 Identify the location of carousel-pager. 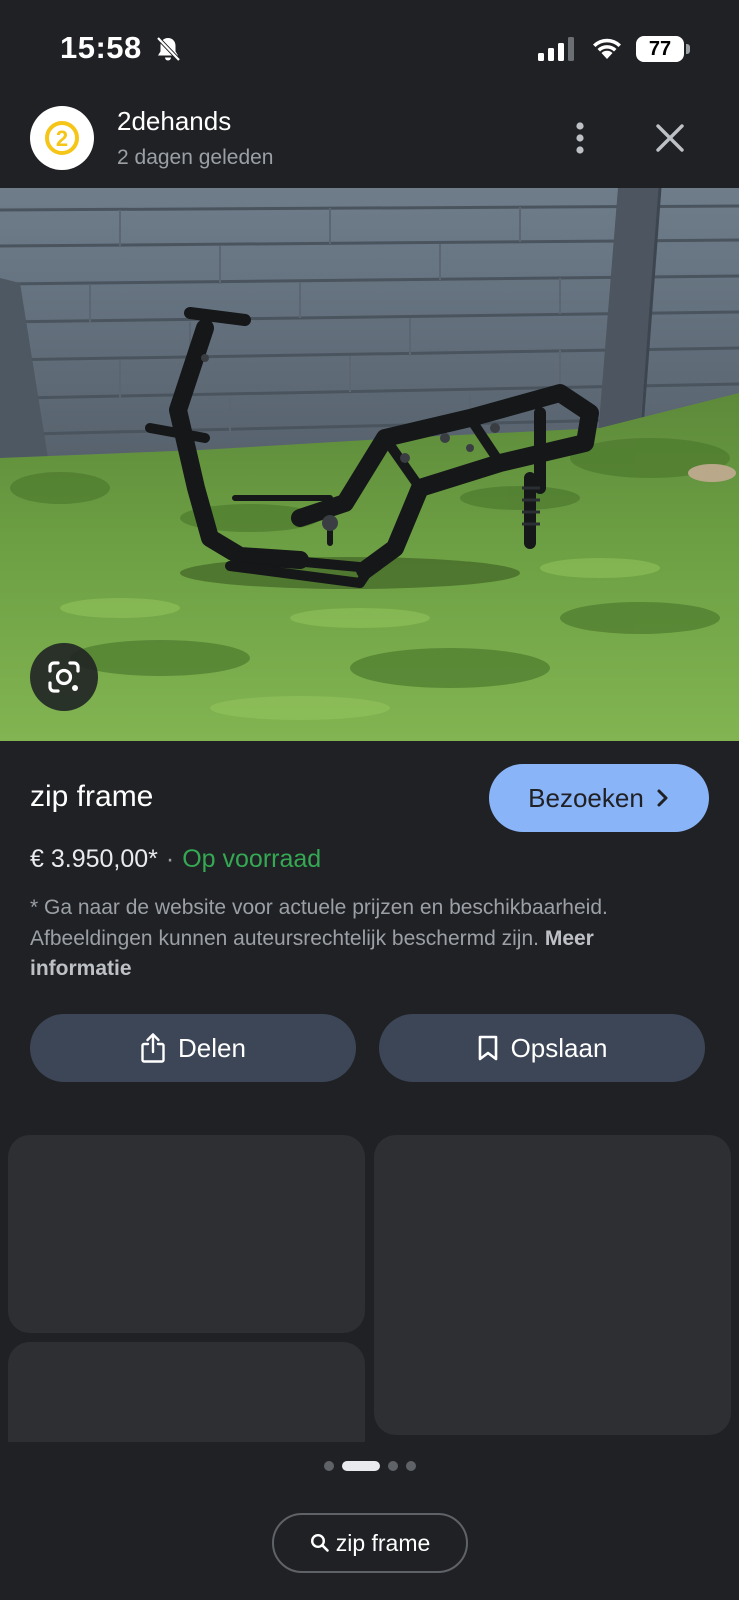
(369, 1466).